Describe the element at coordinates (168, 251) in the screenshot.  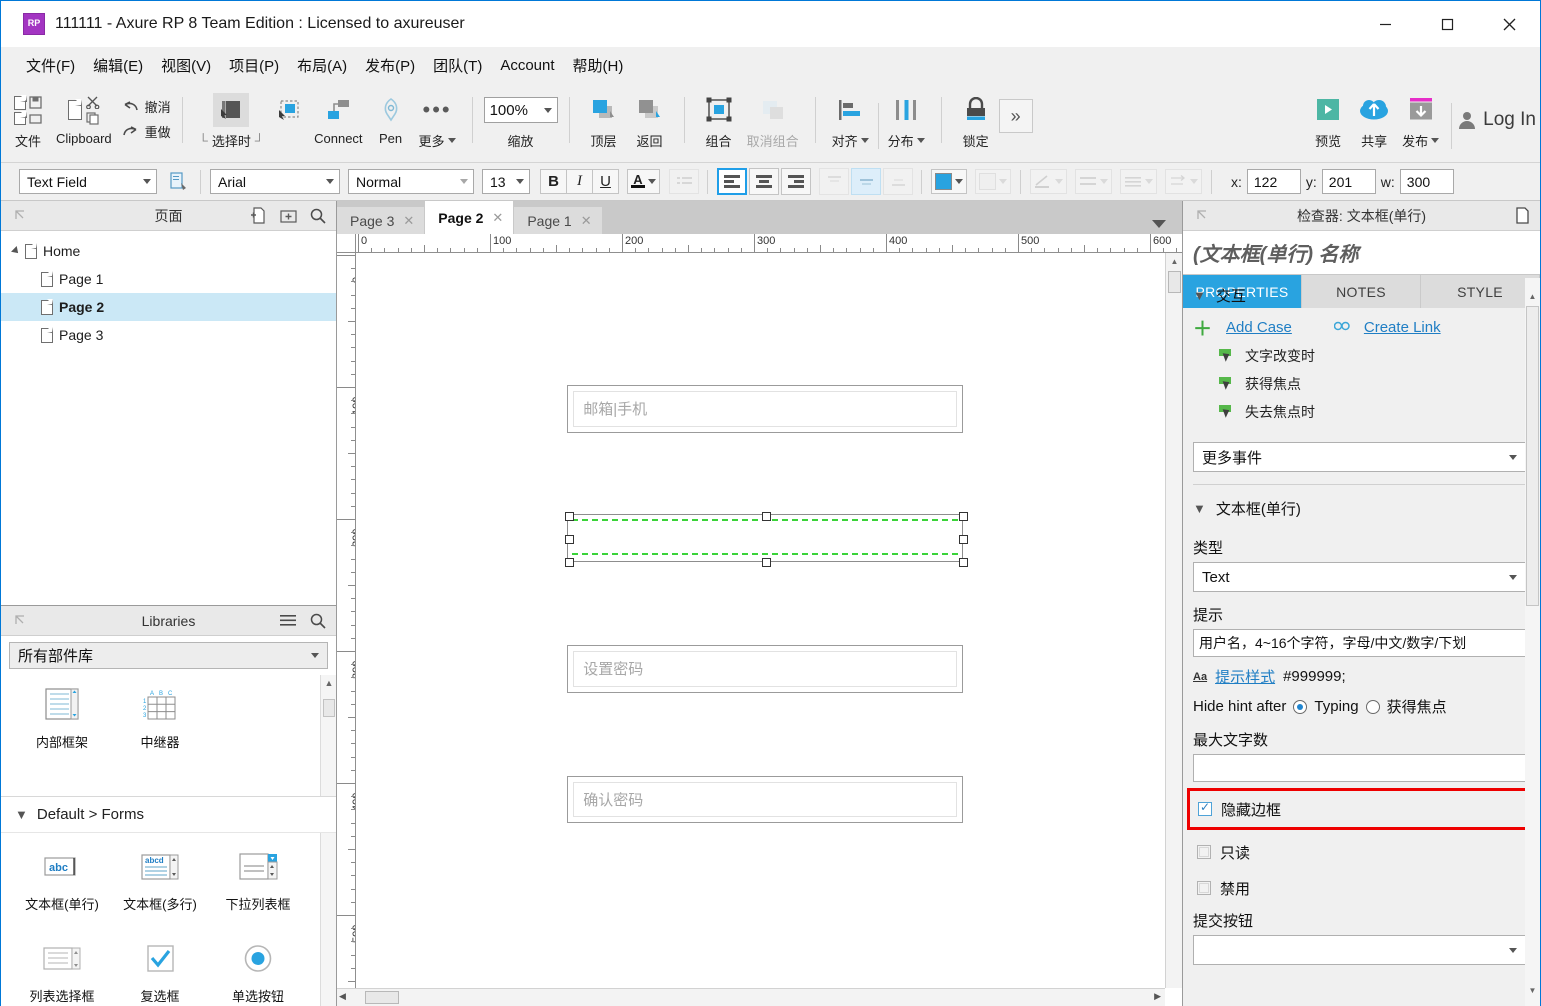
I see `tree-item-home: Home` at that location.